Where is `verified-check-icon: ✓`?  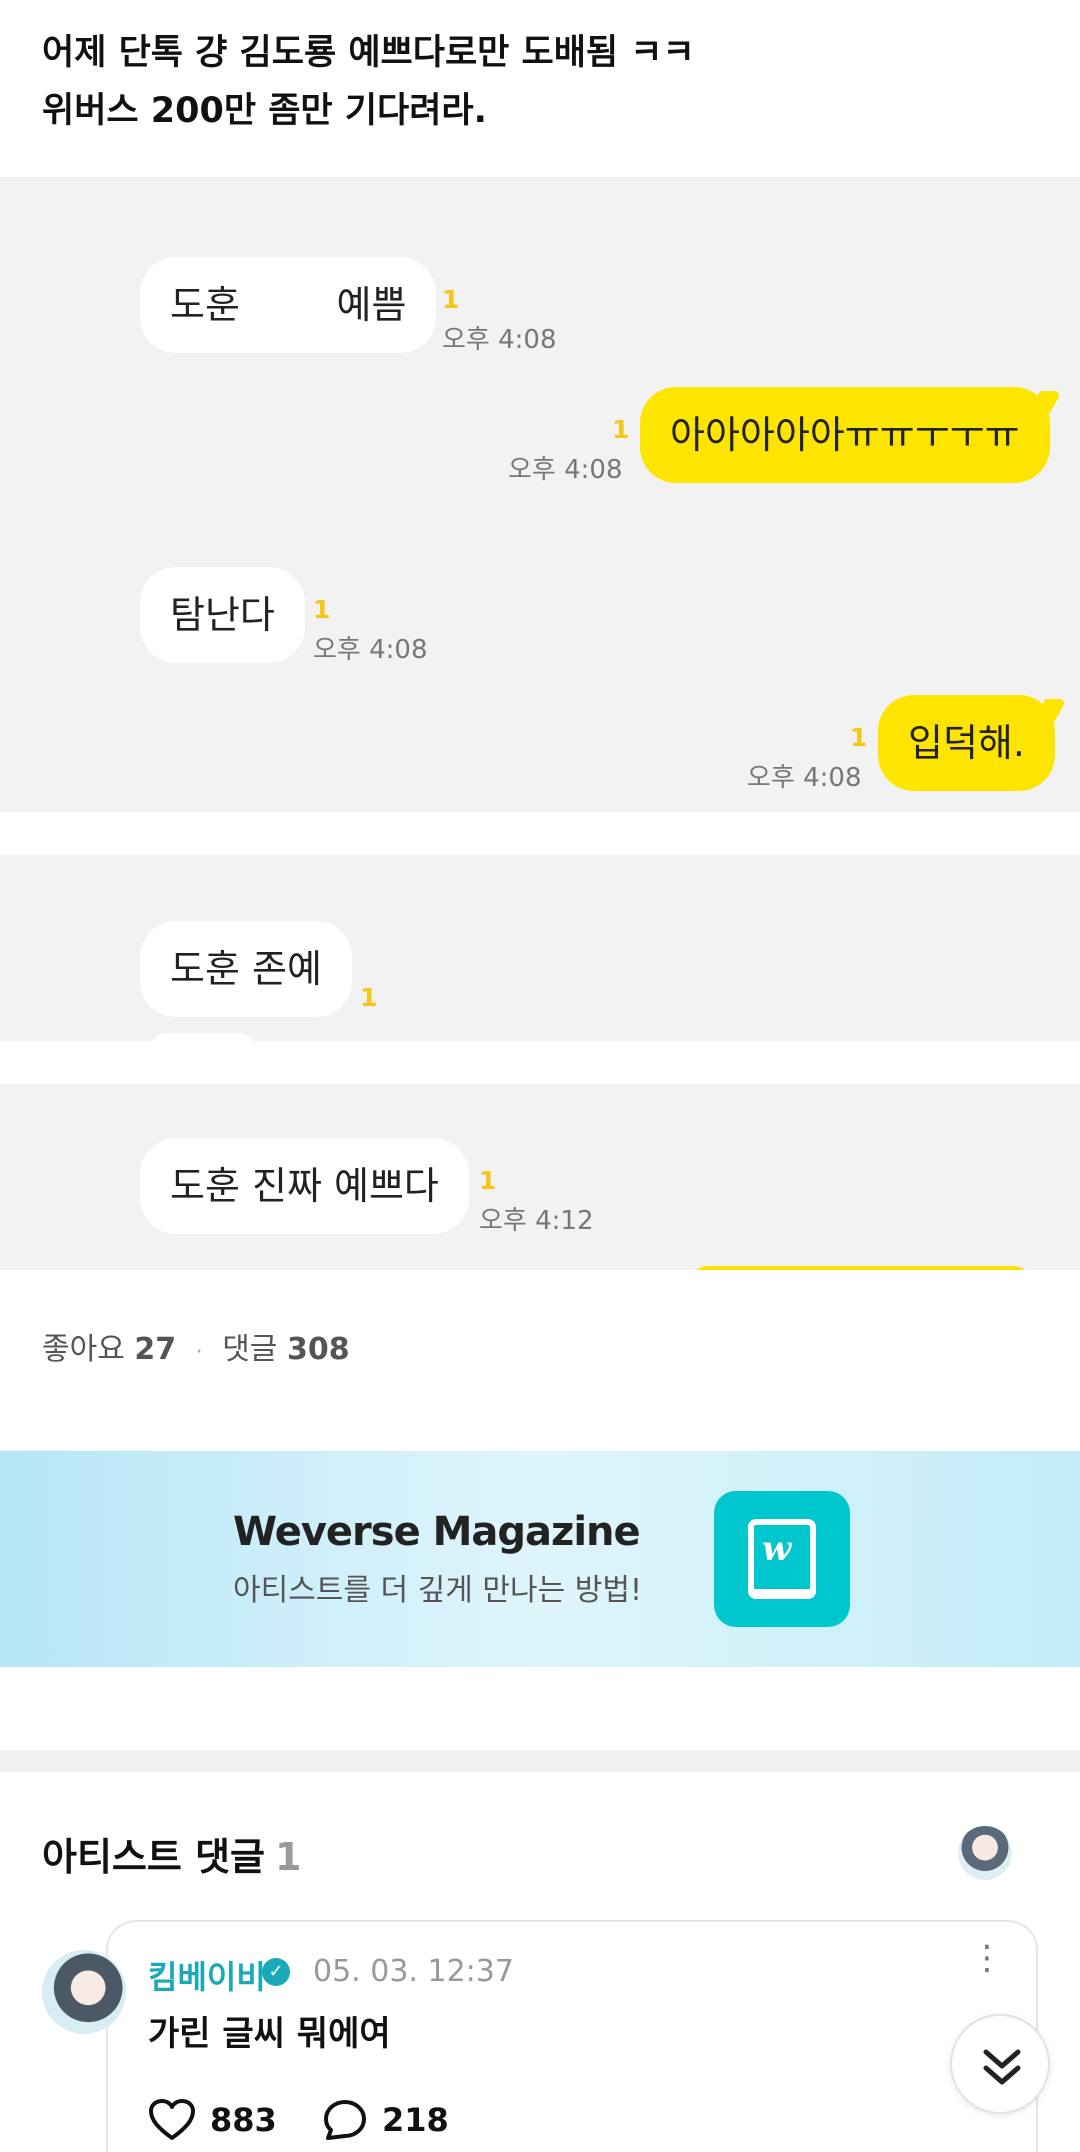
verified-check-icon: ✓ is located at coordinates (276, 1972).